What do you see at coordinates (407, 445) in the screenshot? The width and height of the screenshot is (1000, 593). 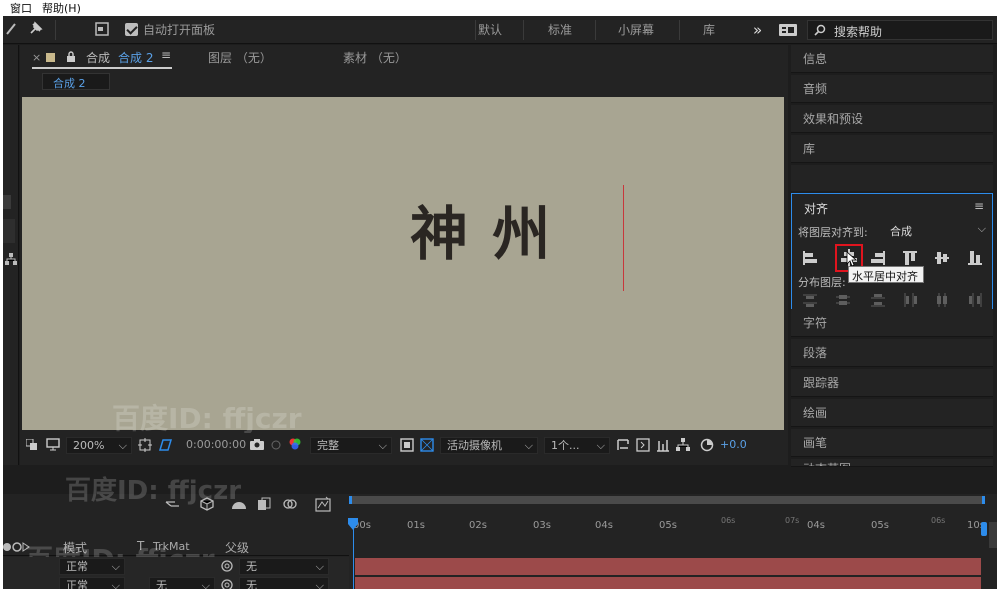 I see `transparency-grid-icon` at bounding box center [407, 445].